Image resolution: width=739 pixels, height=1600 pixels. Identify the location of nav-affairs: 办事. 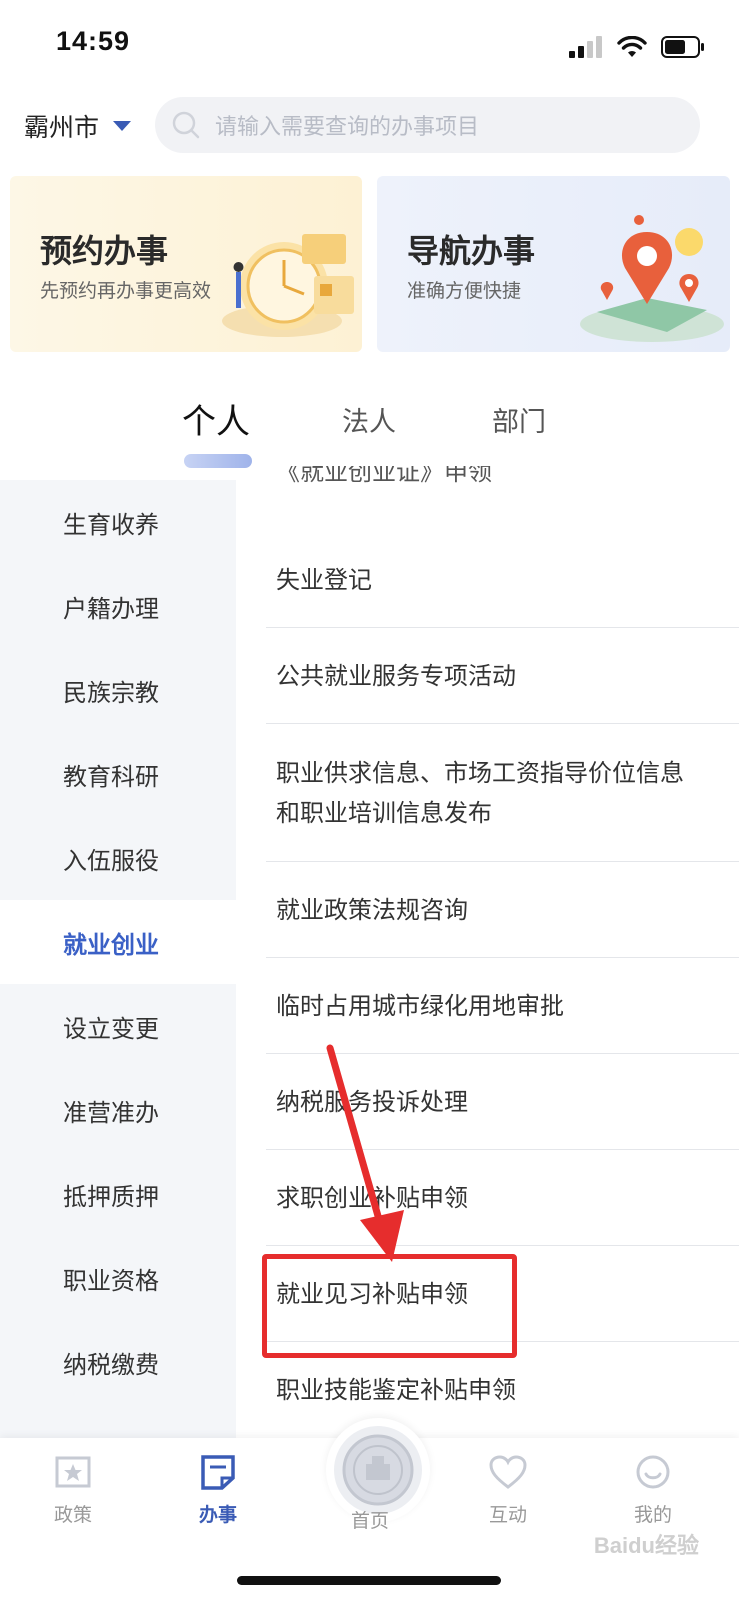
(218, 1490).